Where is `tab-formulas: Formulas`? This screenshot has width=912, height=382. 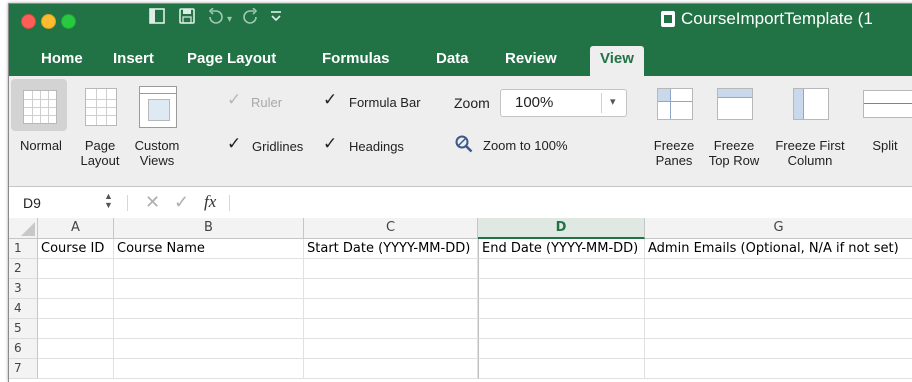
tab-formulas: Formulas is located at coordinates (356, 58).